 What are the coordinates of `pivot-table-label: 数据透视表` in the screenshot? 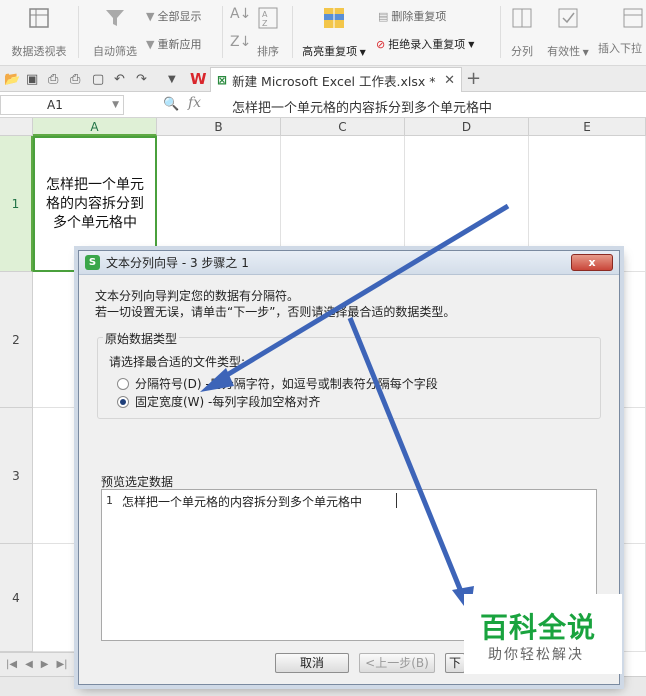 It's located at (39, 51).